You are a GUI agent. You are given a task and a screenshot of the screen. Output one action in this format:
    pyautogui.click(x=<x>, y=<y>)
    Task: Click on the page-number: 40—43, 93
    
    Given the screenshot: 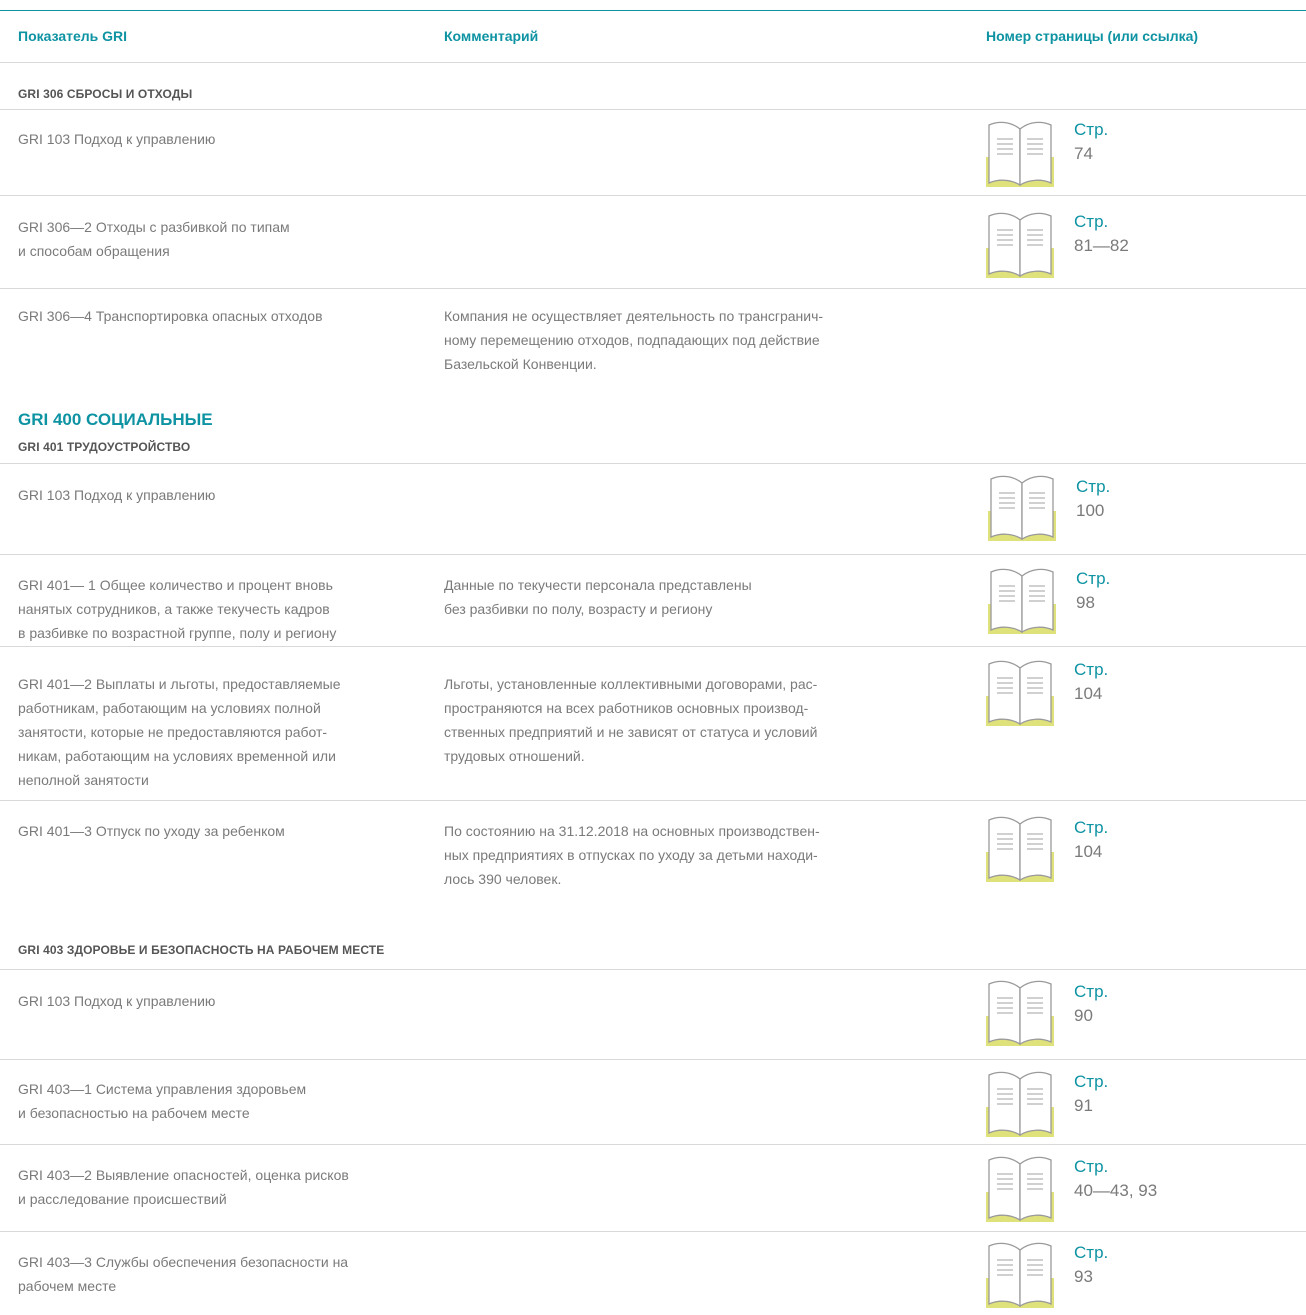 What is the action you would take?
    pyautogui.click(x=1116, y=1190)
    